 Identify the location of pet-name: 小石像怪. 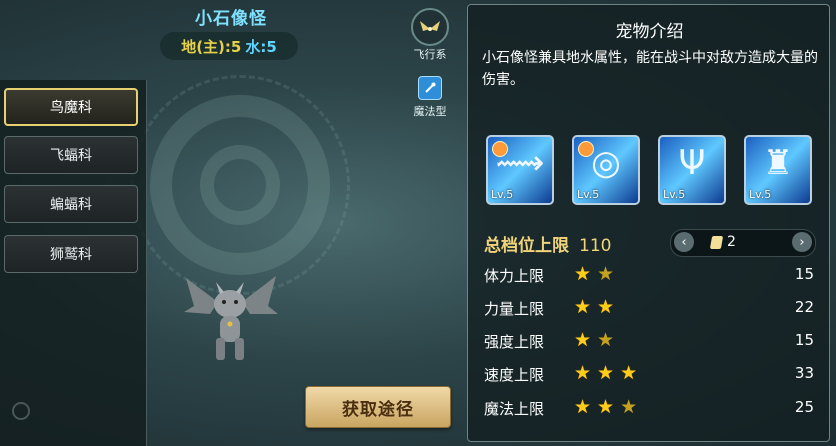
(231, 19).